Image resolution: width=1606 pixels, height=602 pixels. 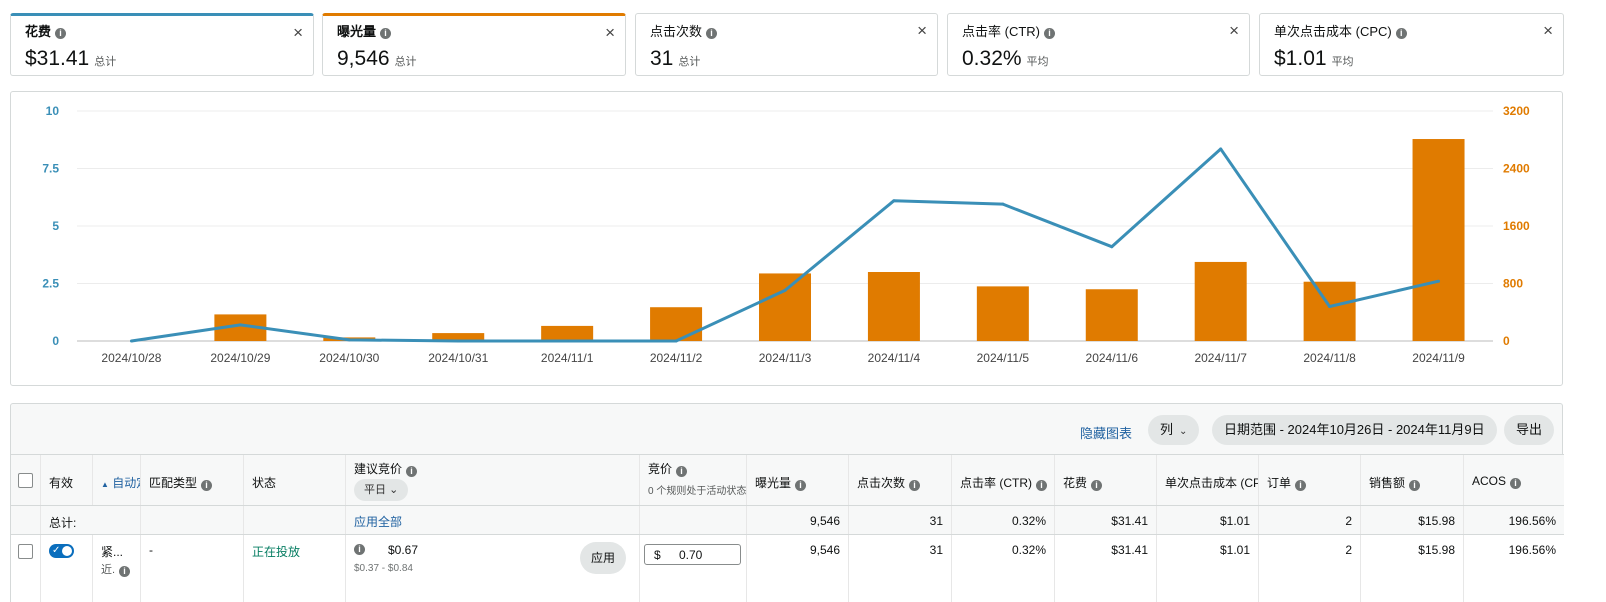 What do you see at coordinates (1208, 568) in the screenshot?
I see `row-cpc: $1.01` at bounding box center [1208, 568].